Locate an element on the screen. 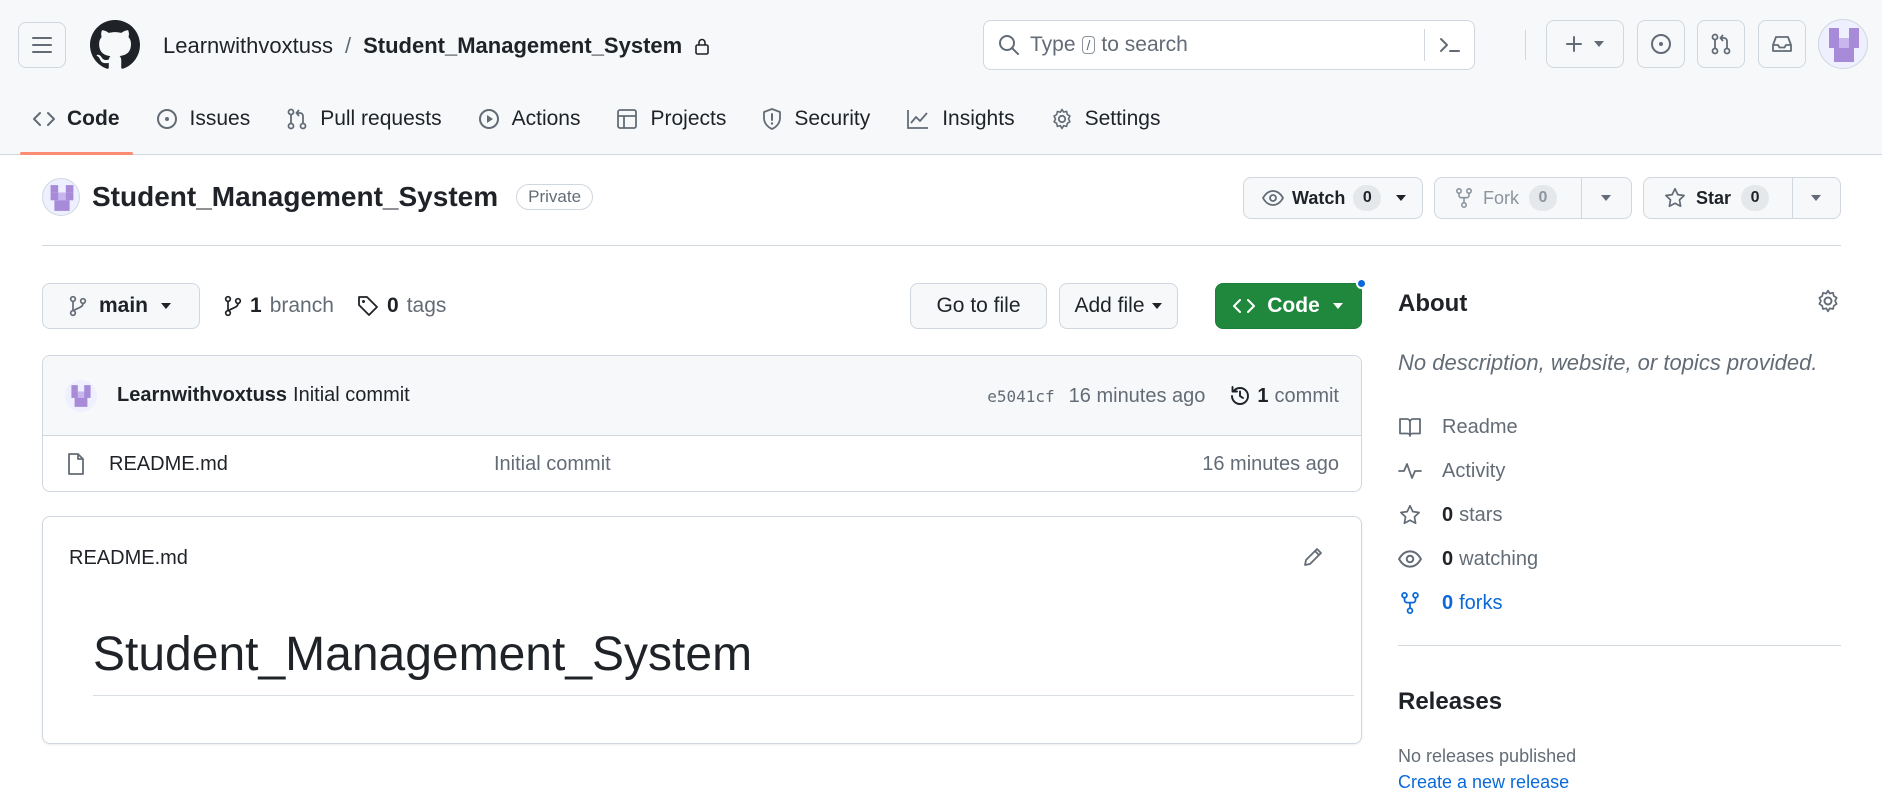 The height and width of the screenshot is (810, 1882). stars-link: 0 stars is located at coordinates (1468, 515).